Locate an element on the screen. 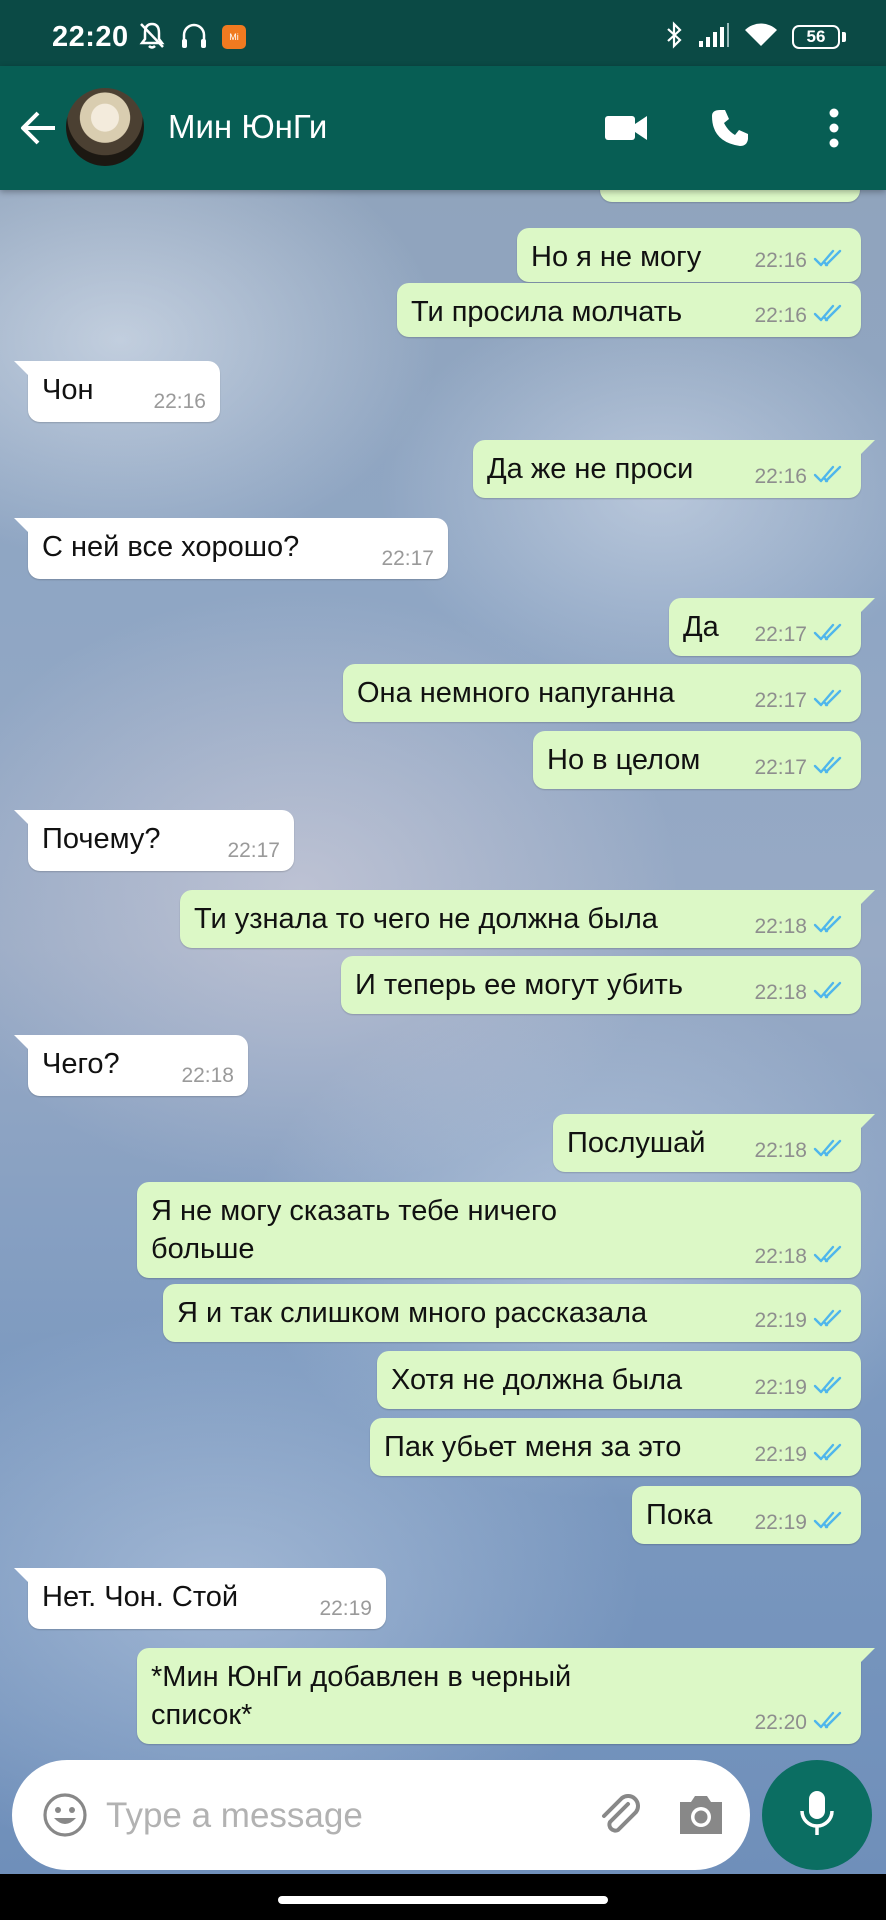  message-bubble-partial is located at coordinates (730, 196).